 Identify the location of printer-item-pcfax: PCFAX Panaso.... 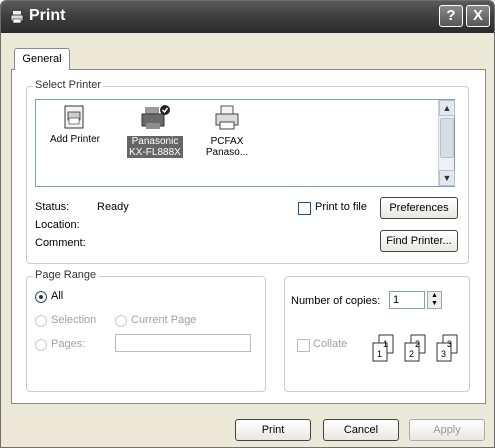
(227, 131).